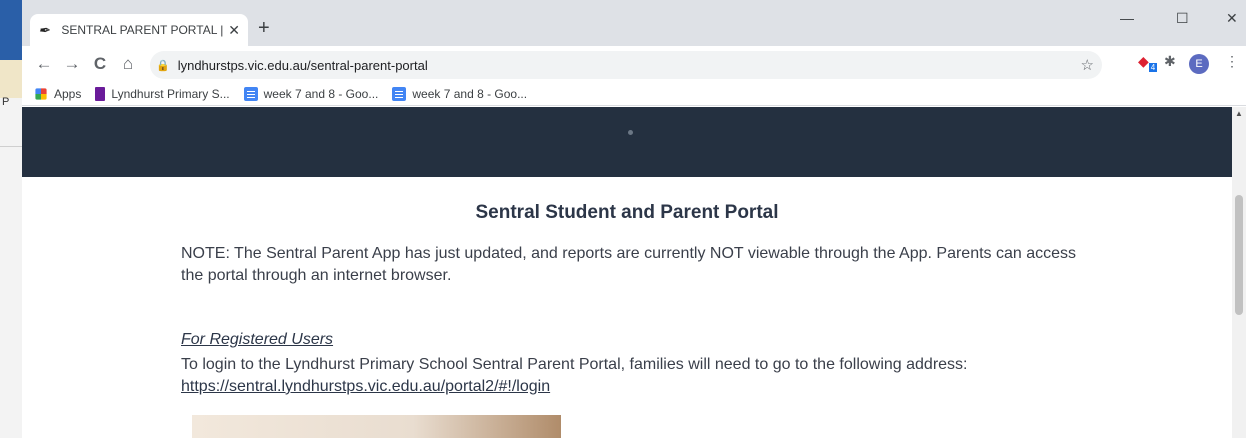  What do you see at coordinates (163, 65) in the screenshot?
I see `lock-icon: 🔒` at bounding box center [163, 65].